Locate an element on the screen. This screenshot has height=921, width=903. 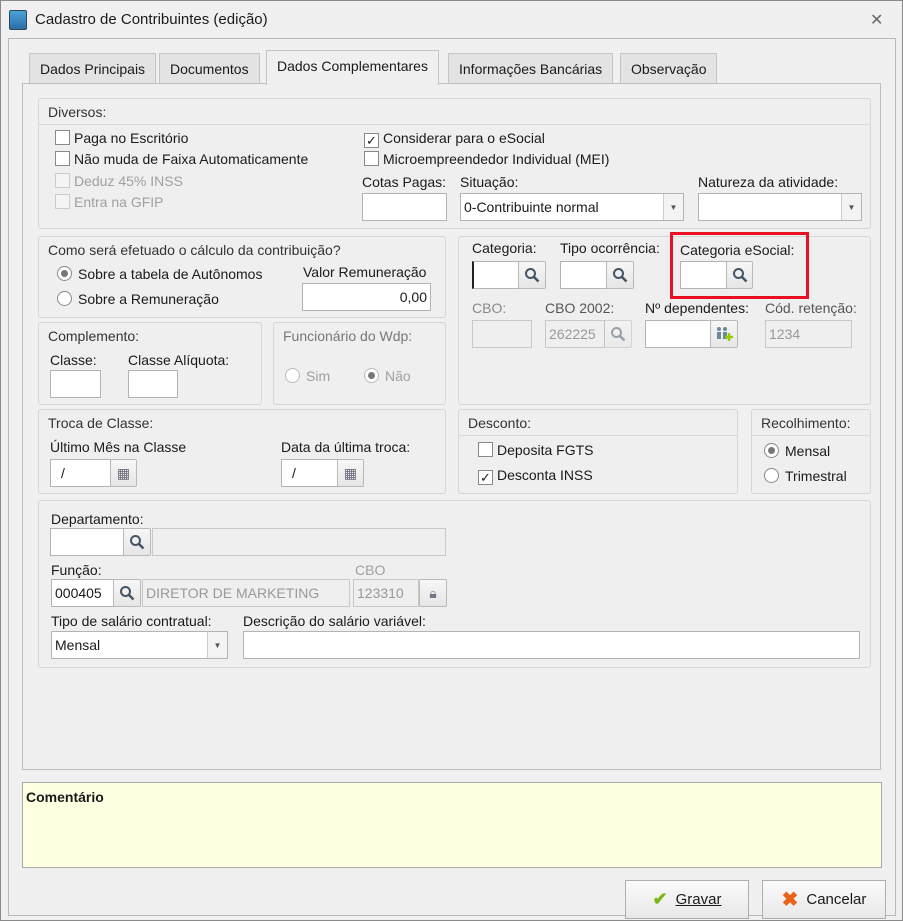
checkbox-considerar-esocial: ✓ Considerar para o eSocial is located at coordinates (454, 139).